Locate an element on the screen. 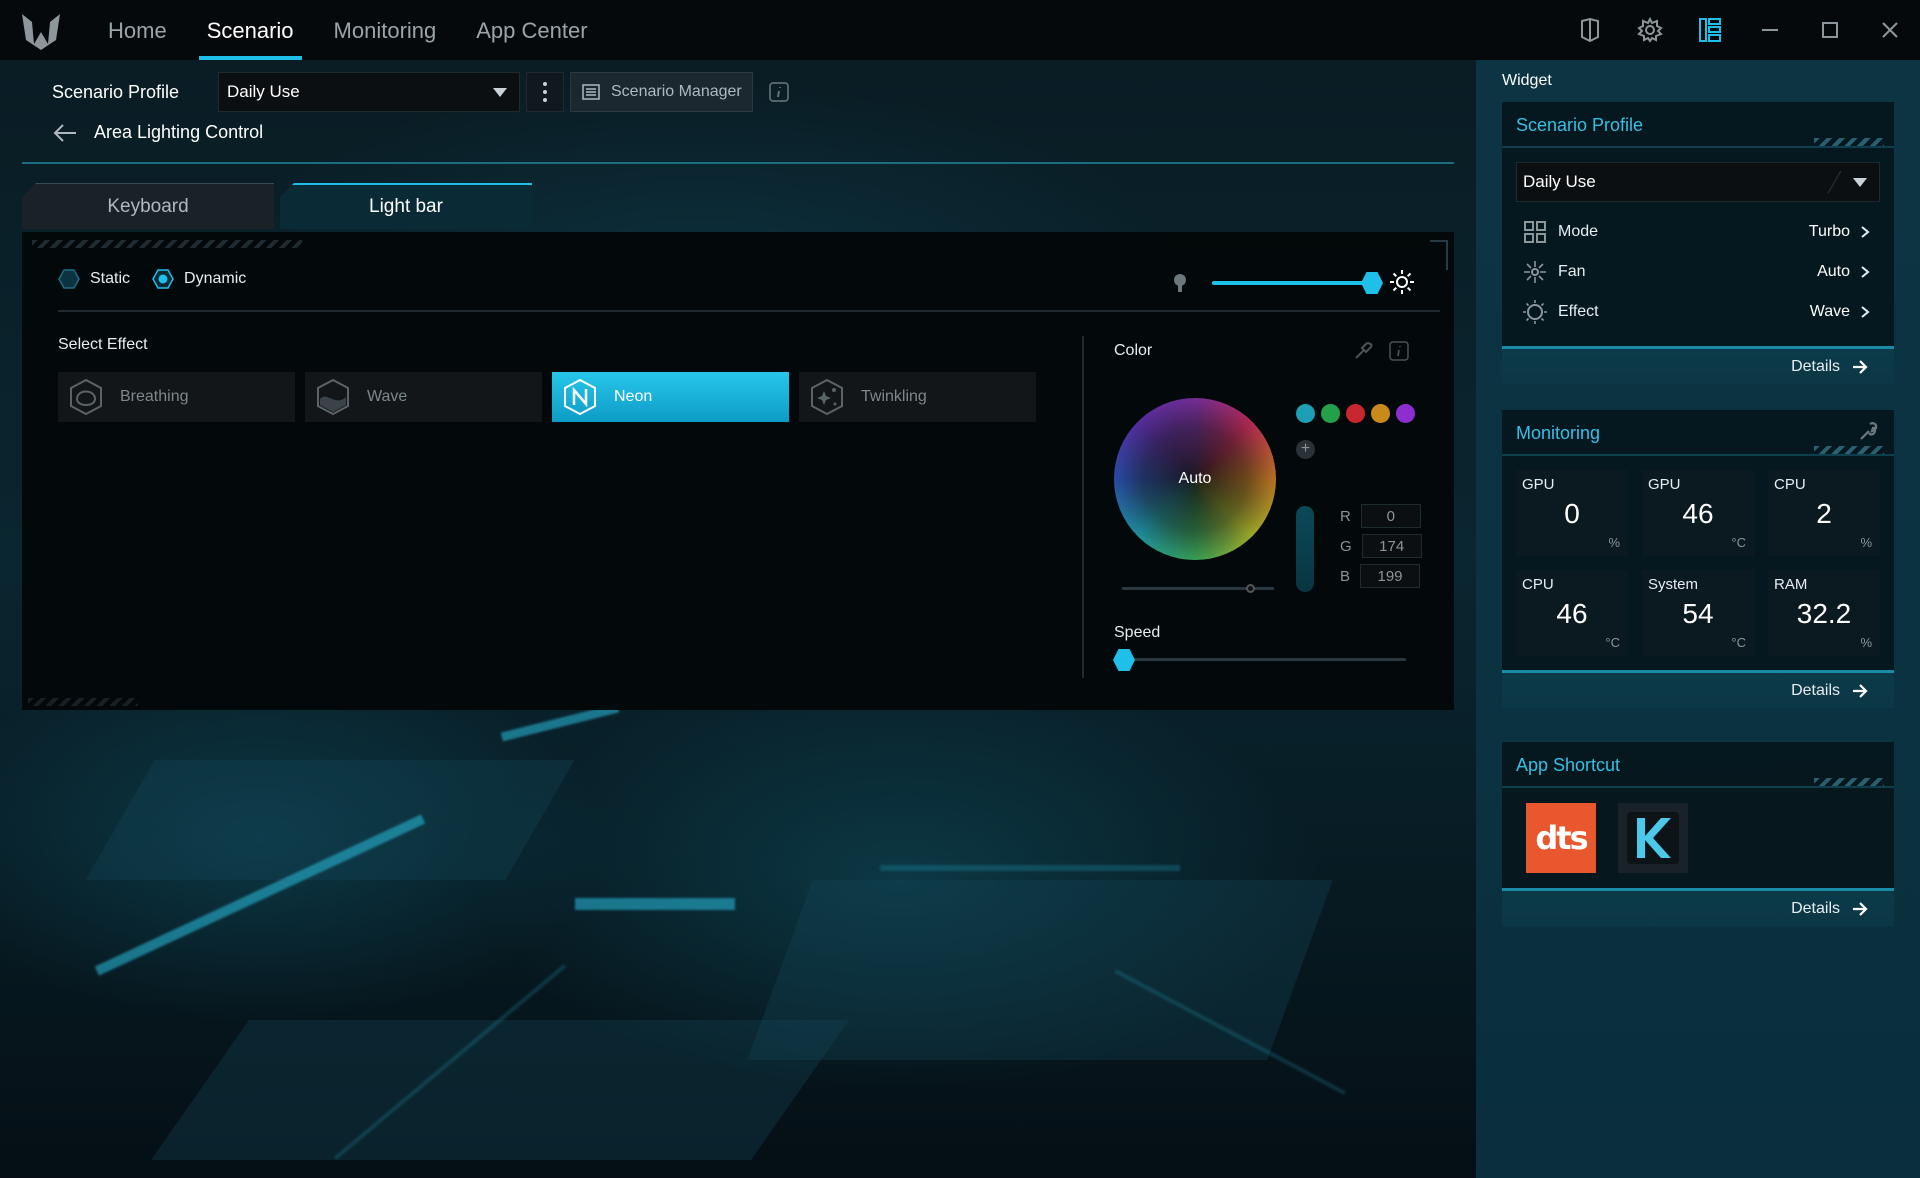  monitoring-card-title: Monitoring is located at coordinates (1558, 432).